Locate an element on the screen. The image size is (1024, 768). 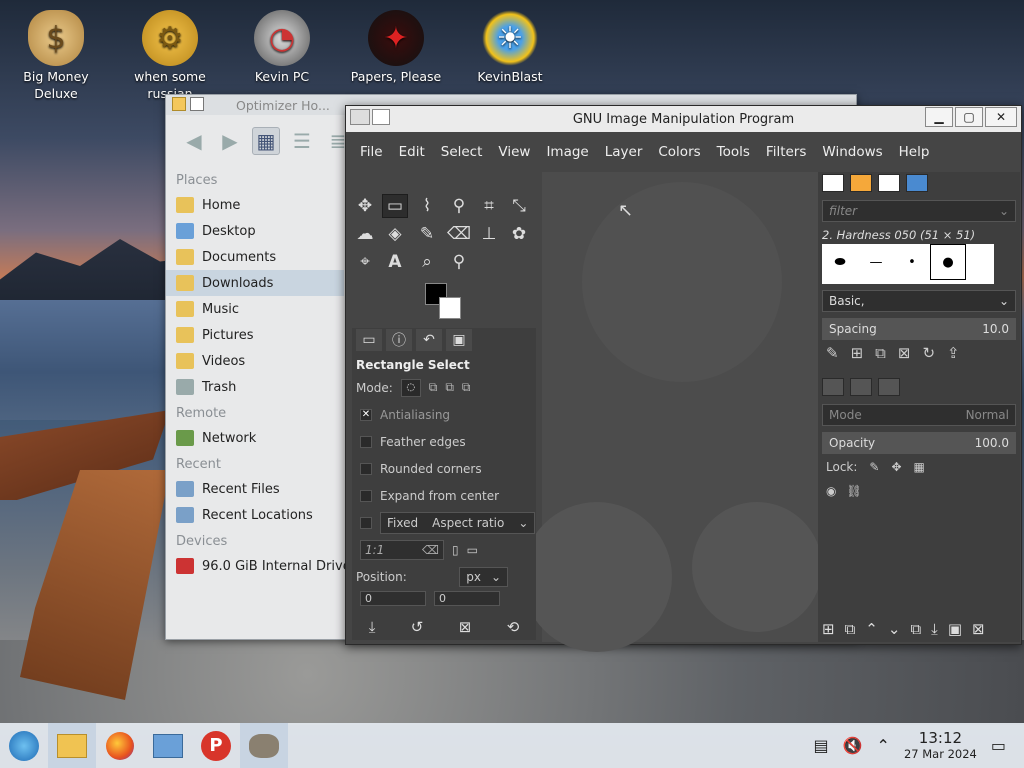
feather-checkbox is located at coordinates (366, 441).